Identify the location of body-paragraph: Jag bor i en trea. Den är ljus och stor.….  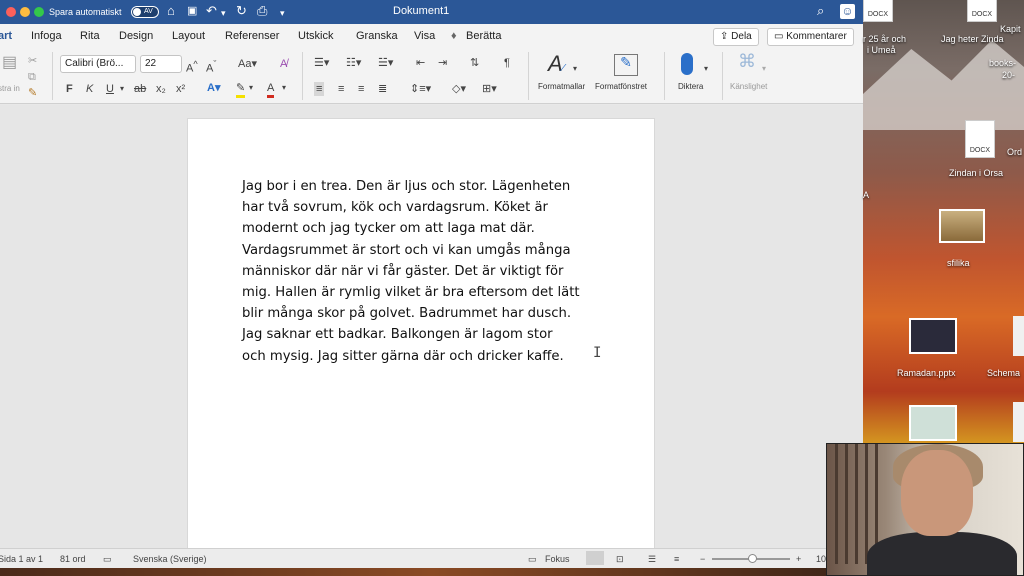
(427, 271).